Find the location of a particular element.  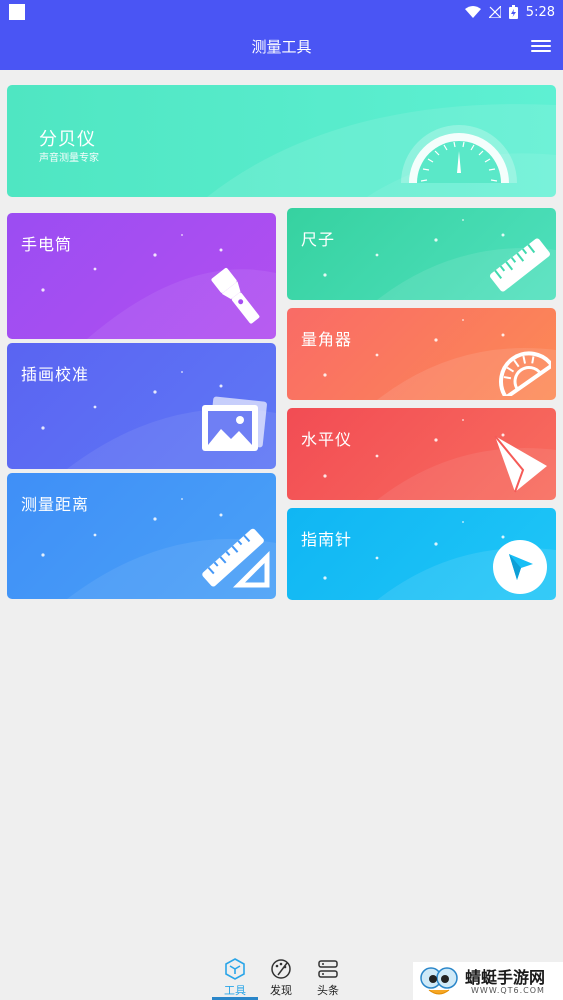

flashlight-label: 手电筒 is located at coordinates (47, 244).